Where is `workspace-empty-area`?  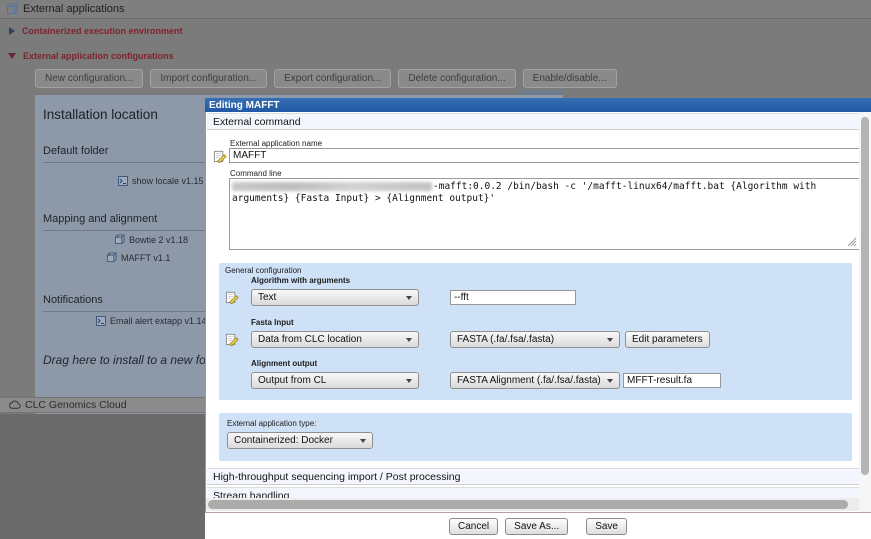 workspace-empty-area is located at coordinates (102, 476).